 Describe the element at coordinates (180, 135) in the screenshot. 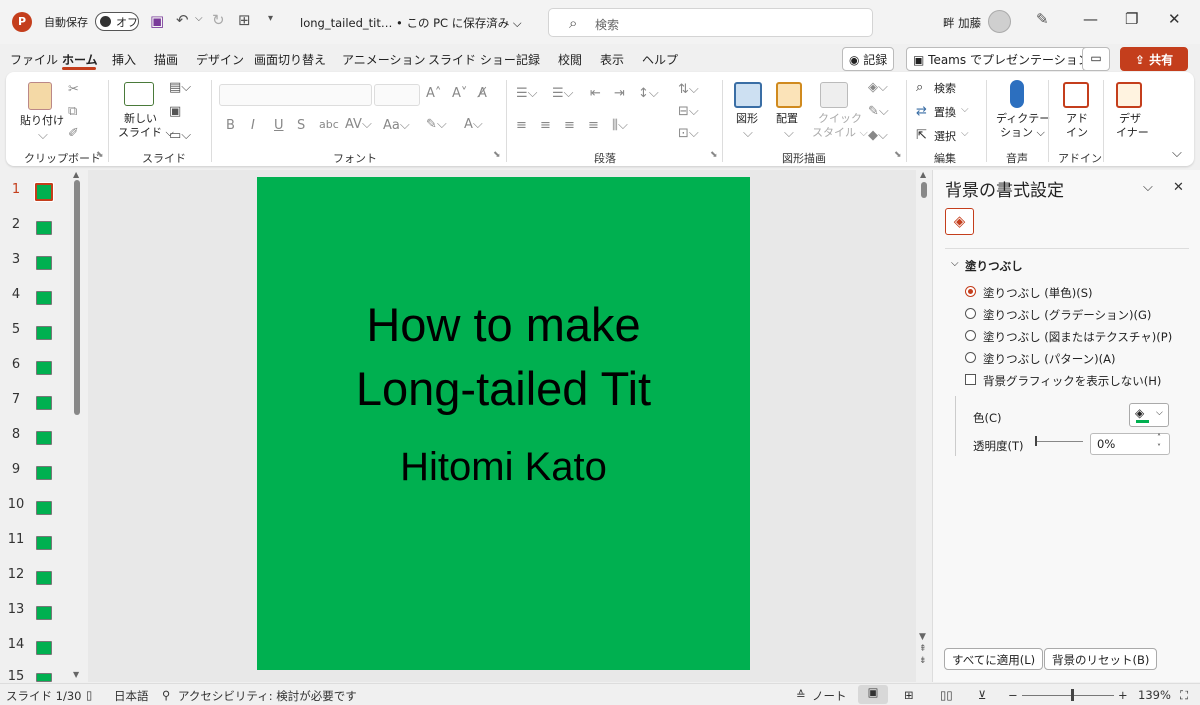

I see `section-icon: ▭⌵` at that location.